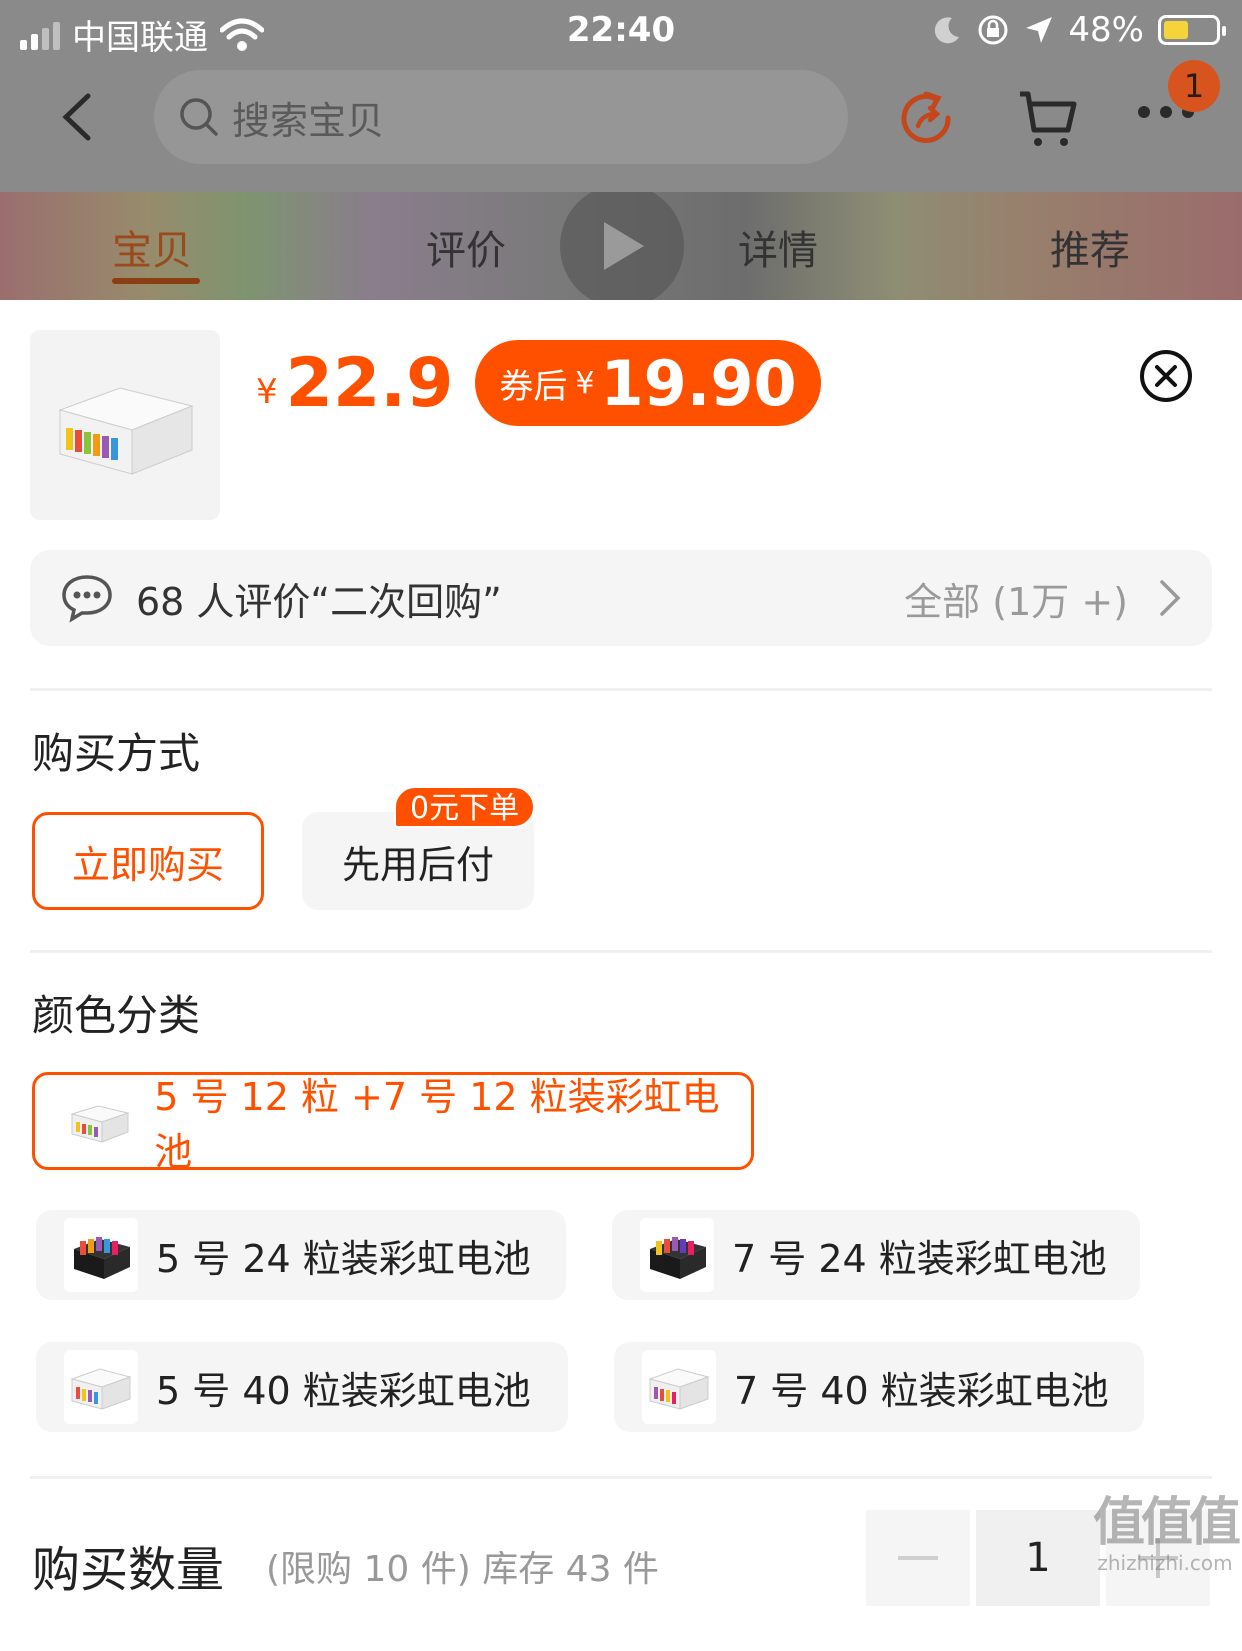  I want to click on decrease-button, so click(918, 1558).